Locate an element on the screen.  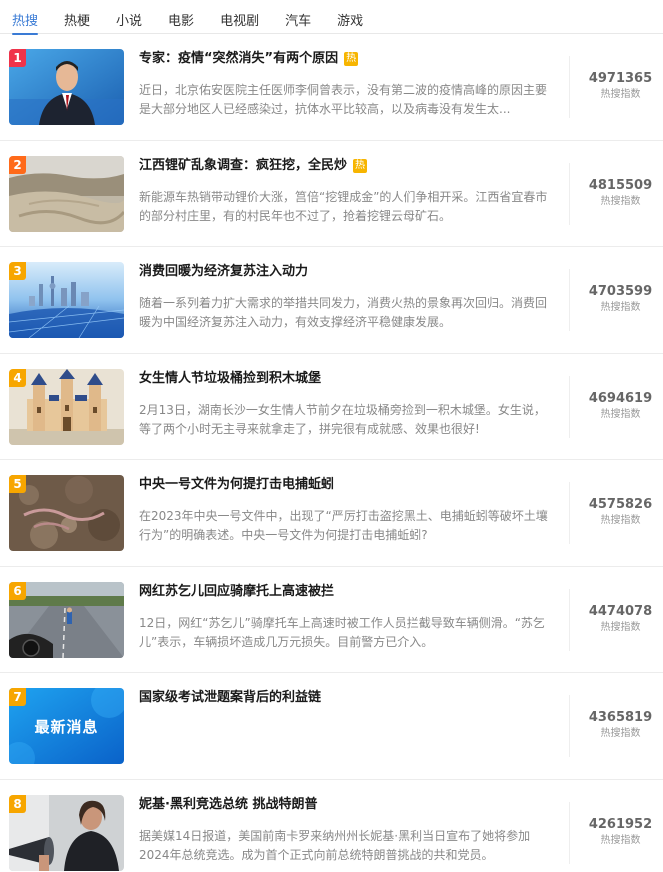
speaker-image is located at coordinates (66, 832).